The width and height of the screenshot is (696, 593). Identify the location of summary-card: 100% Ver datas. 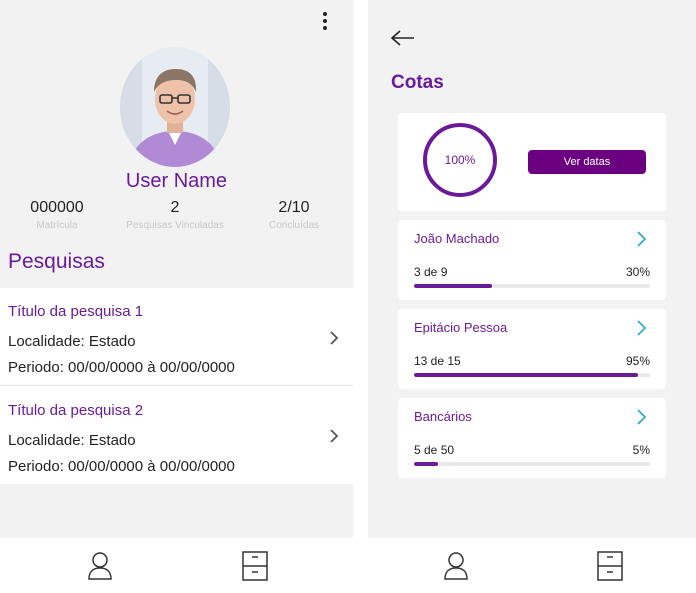
(532, 162).